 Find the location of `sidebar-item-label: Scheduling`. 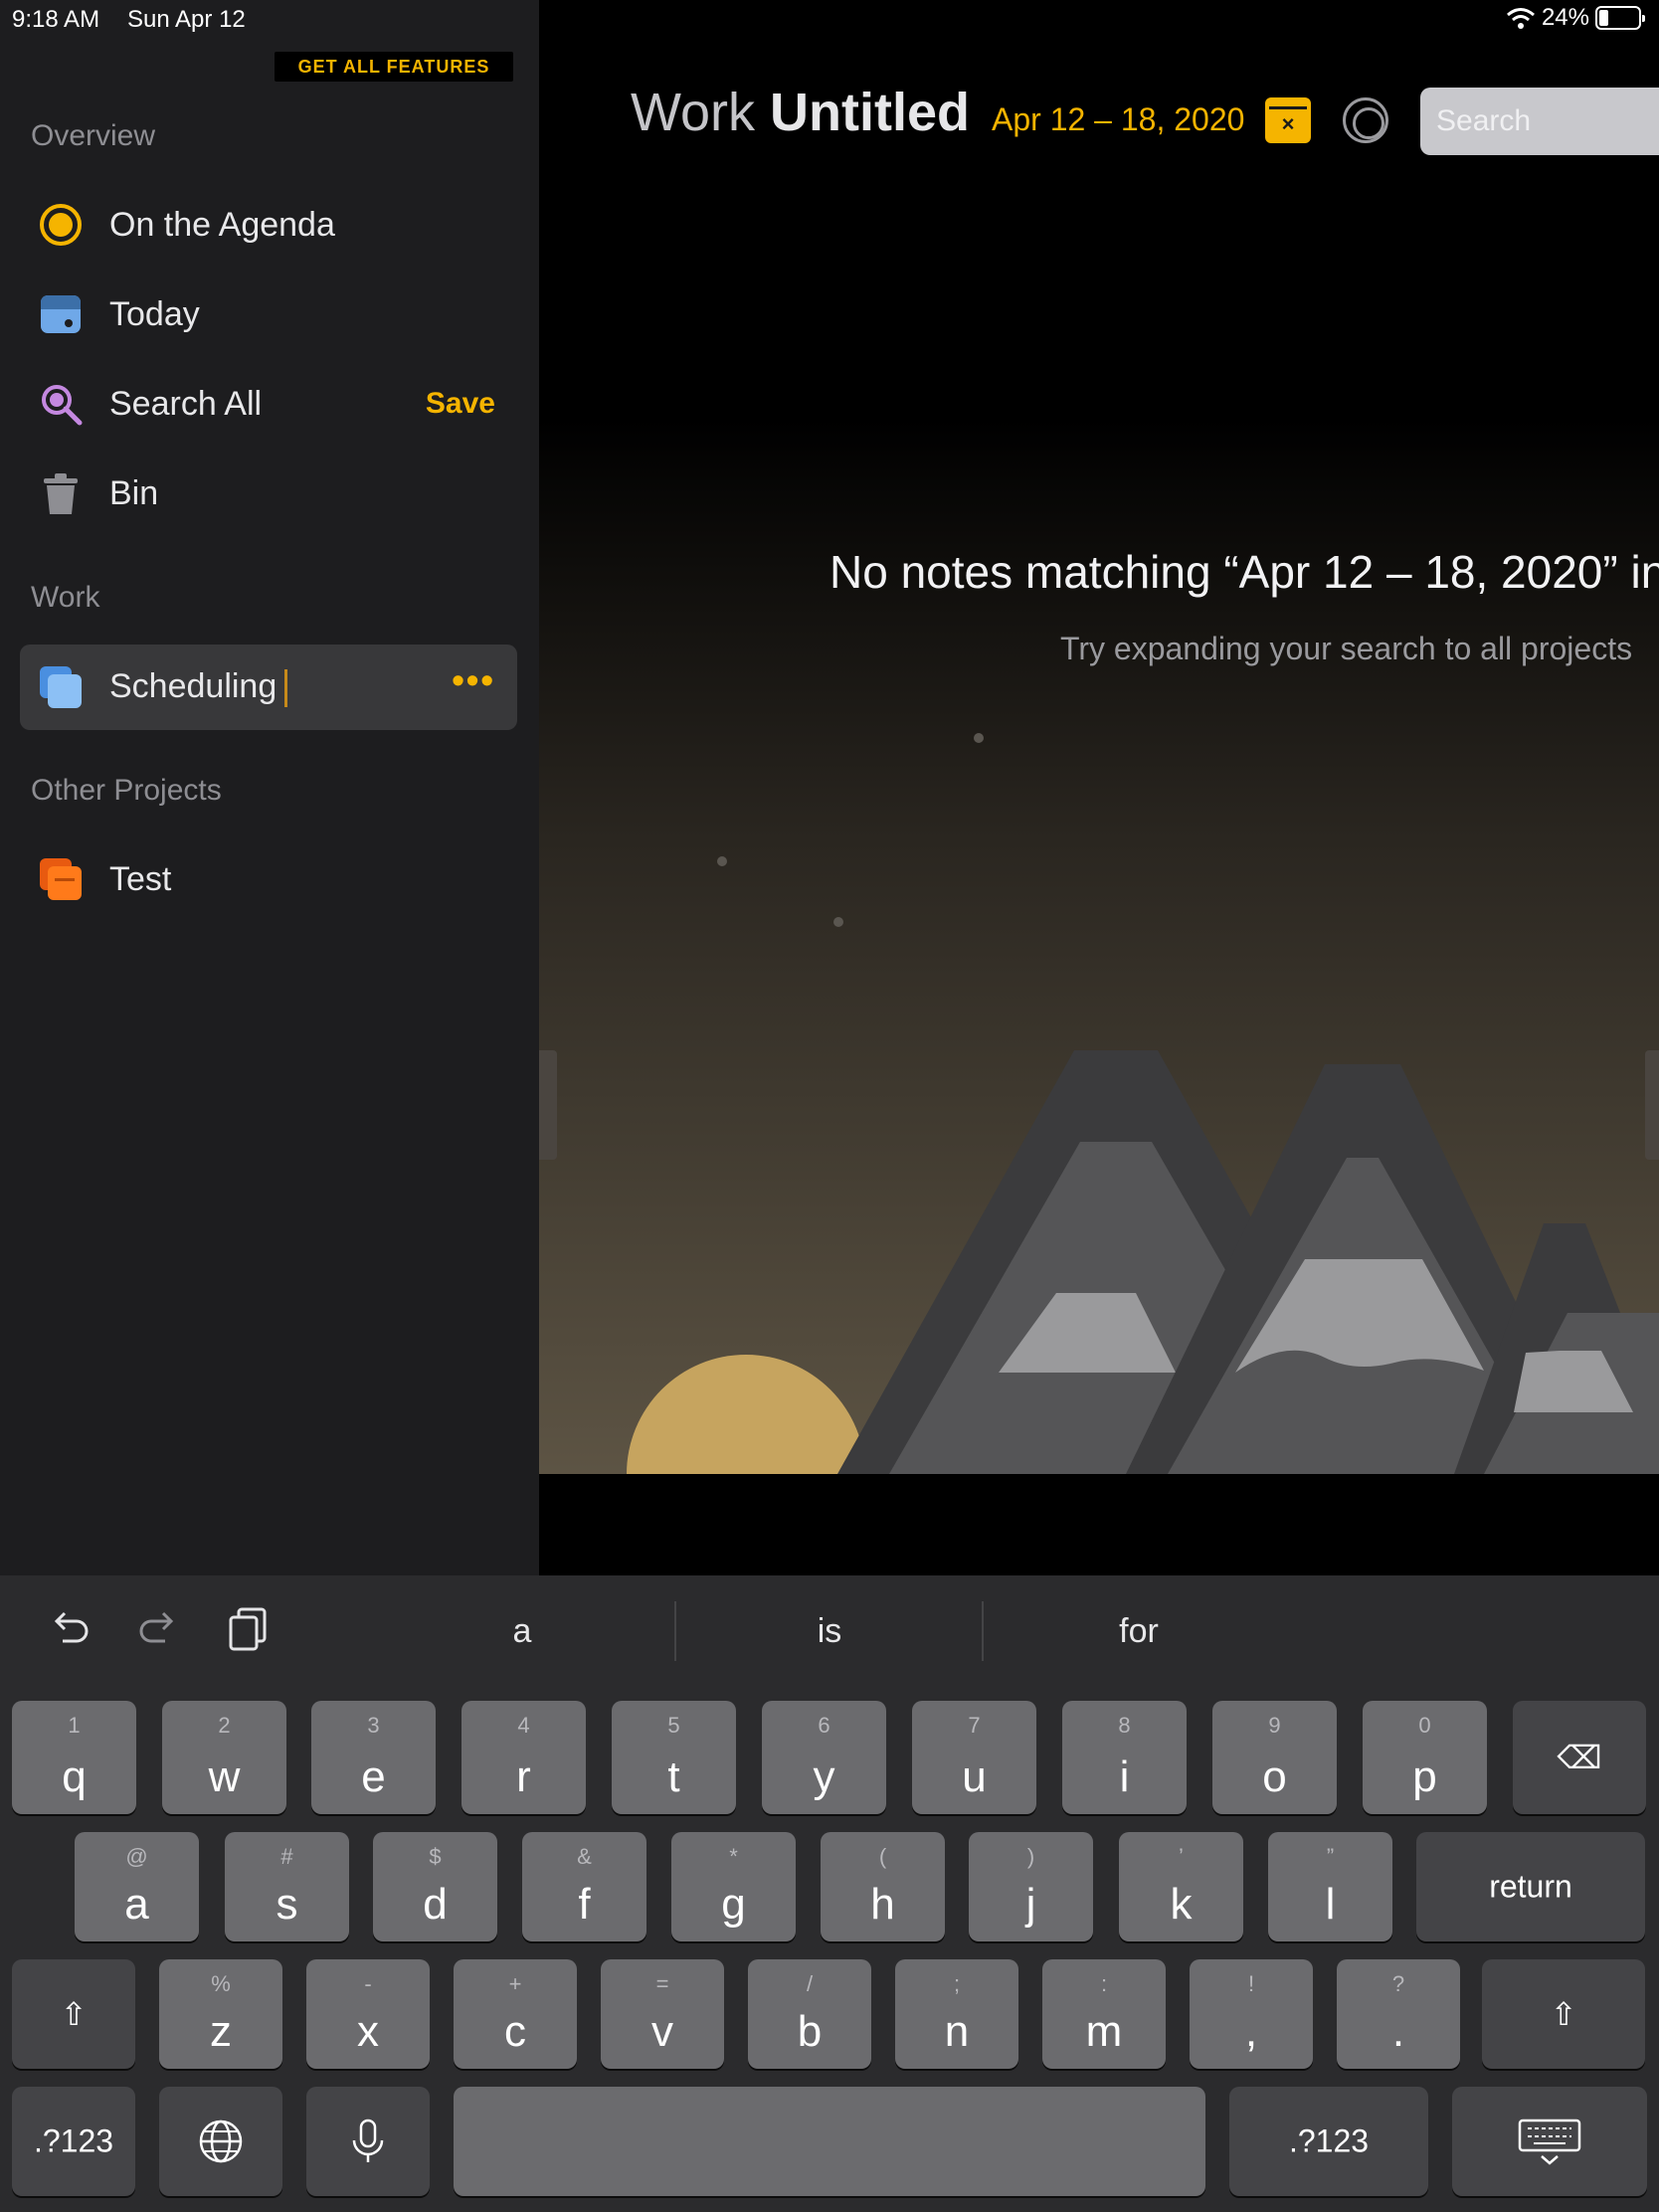

sidebar-item-label: Scheduling is located at coordinates (198, 687).